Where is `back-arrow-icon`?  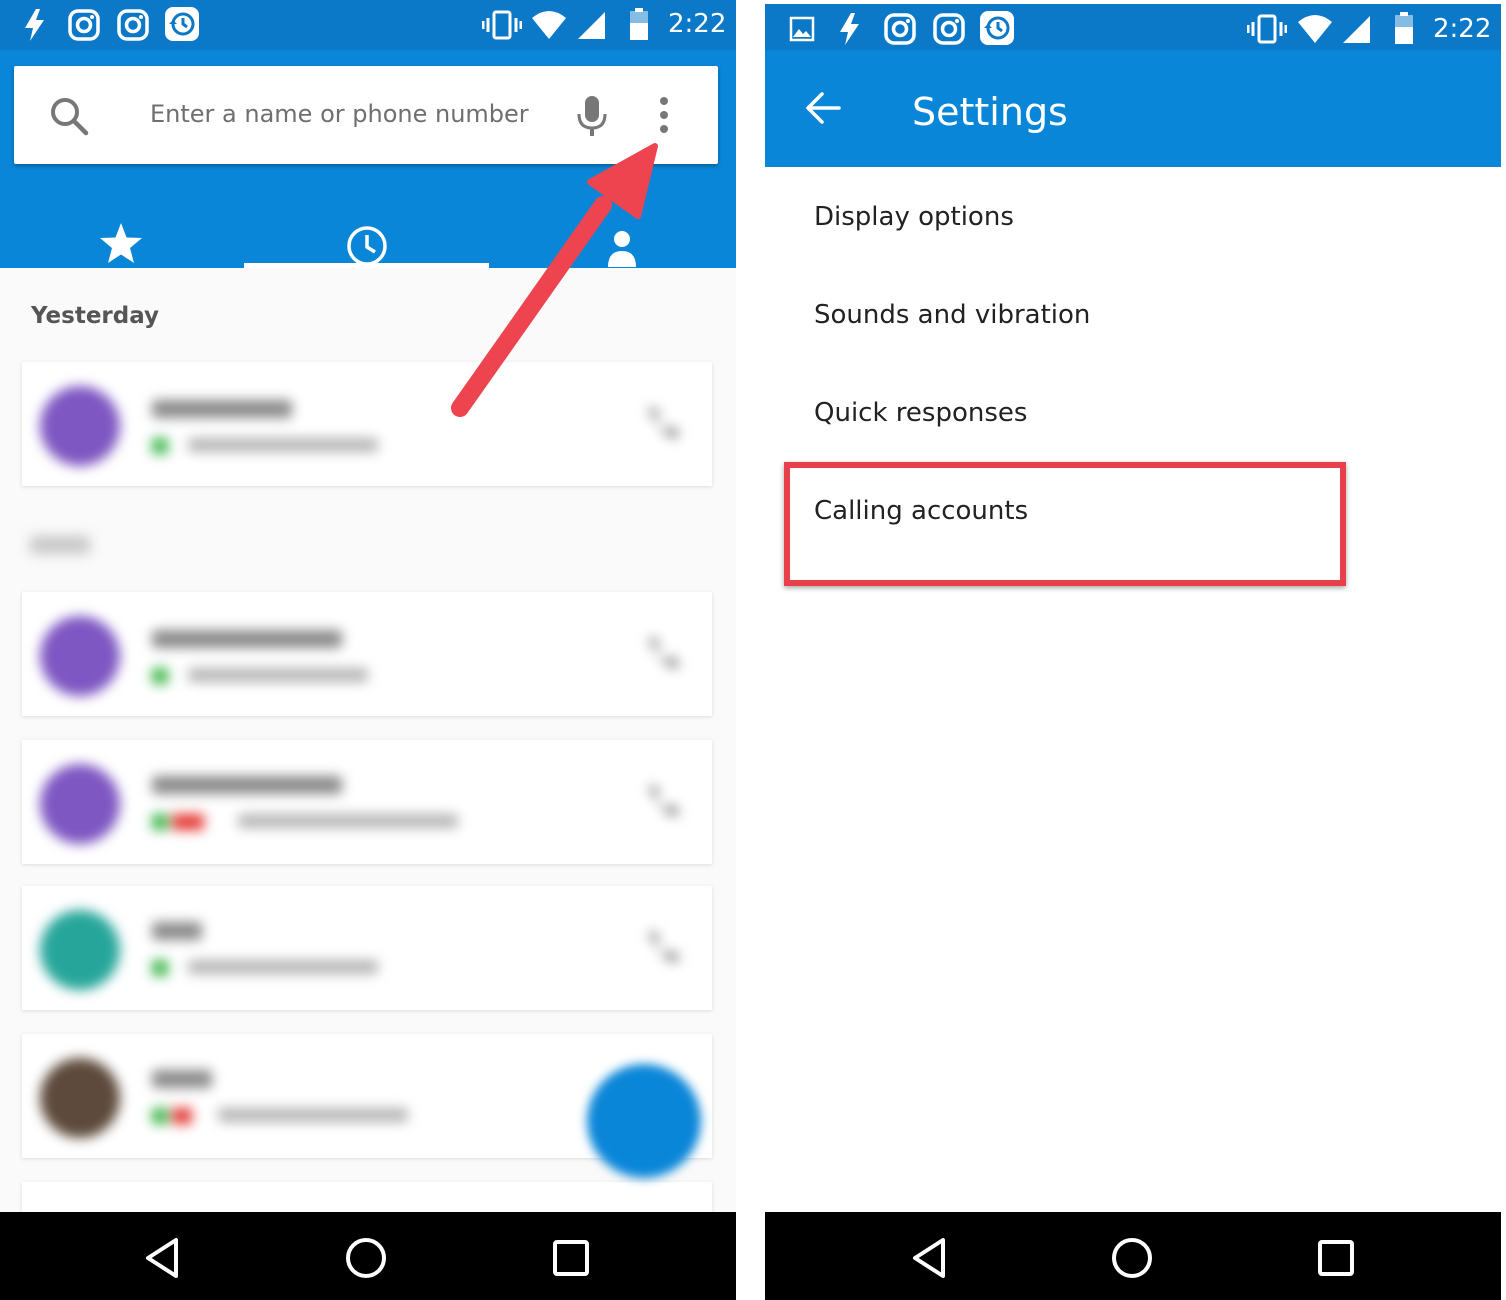 back-arrow-icon is located at coordinates (823, 108).